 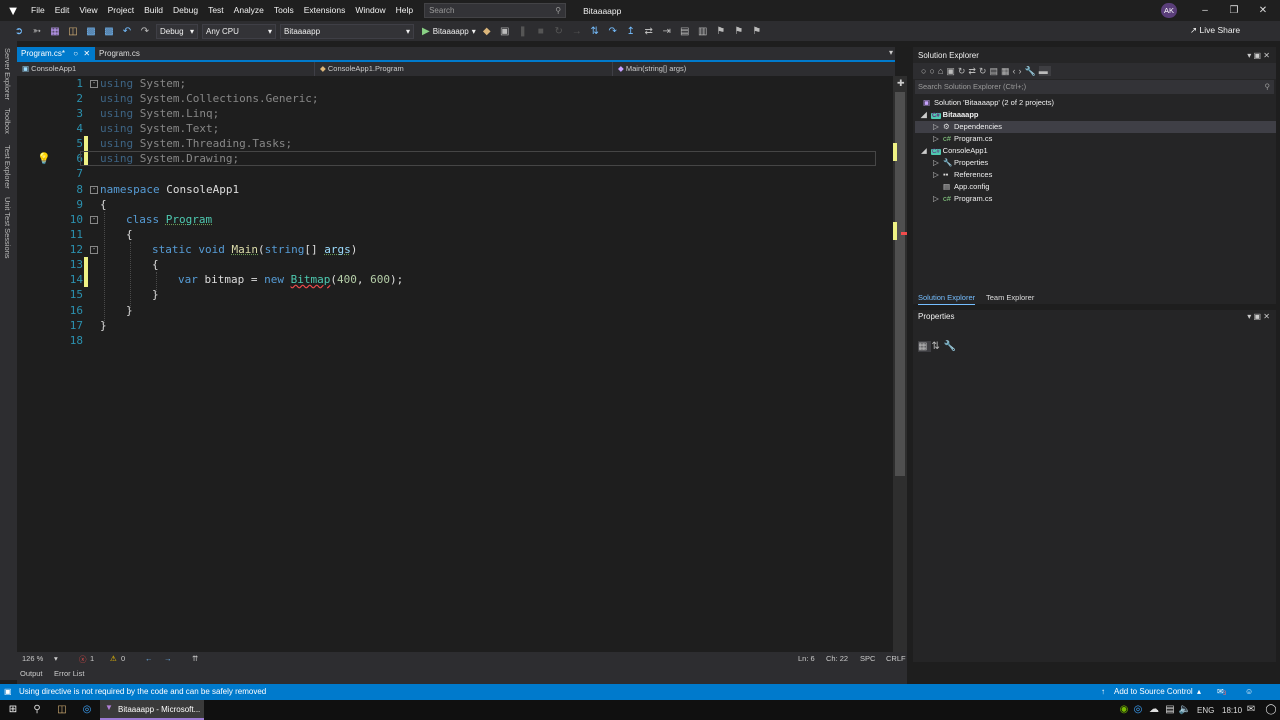 What do you see at coordinates (239, 31) in the screenshot?
I see `solution-platform-select: Any CPU ▾` at bounding box center [239, 31].